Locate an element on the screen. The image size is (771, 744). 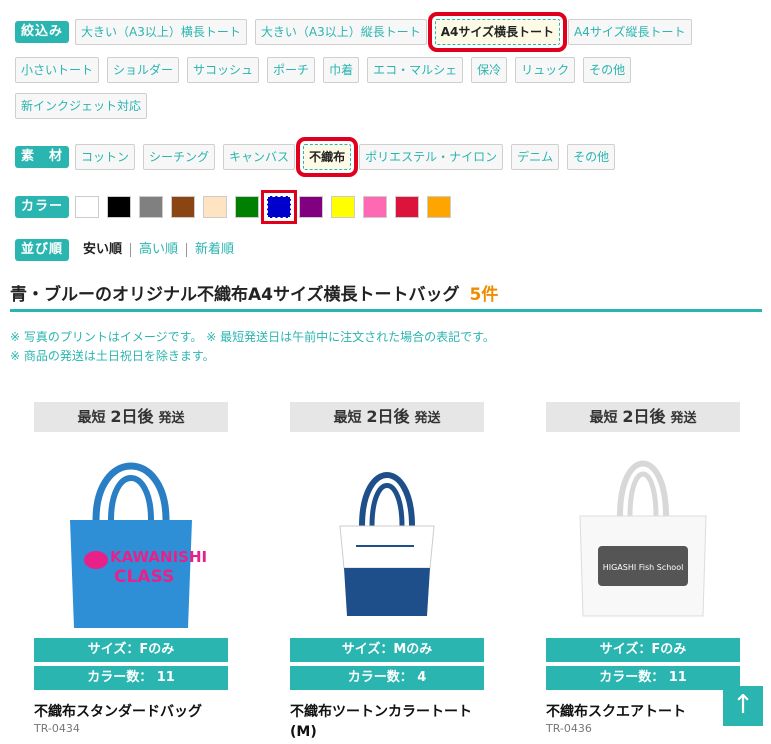
color-swatch-pink is located at coordinates (375, 207).